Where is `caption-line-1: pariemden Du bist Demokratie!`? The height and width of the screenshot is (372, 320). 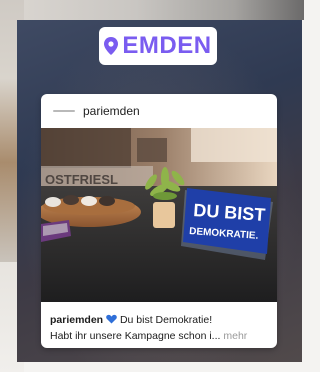
caption-line-1: pariemden Du bist Demokratie! is located at coordinates (159, 320).